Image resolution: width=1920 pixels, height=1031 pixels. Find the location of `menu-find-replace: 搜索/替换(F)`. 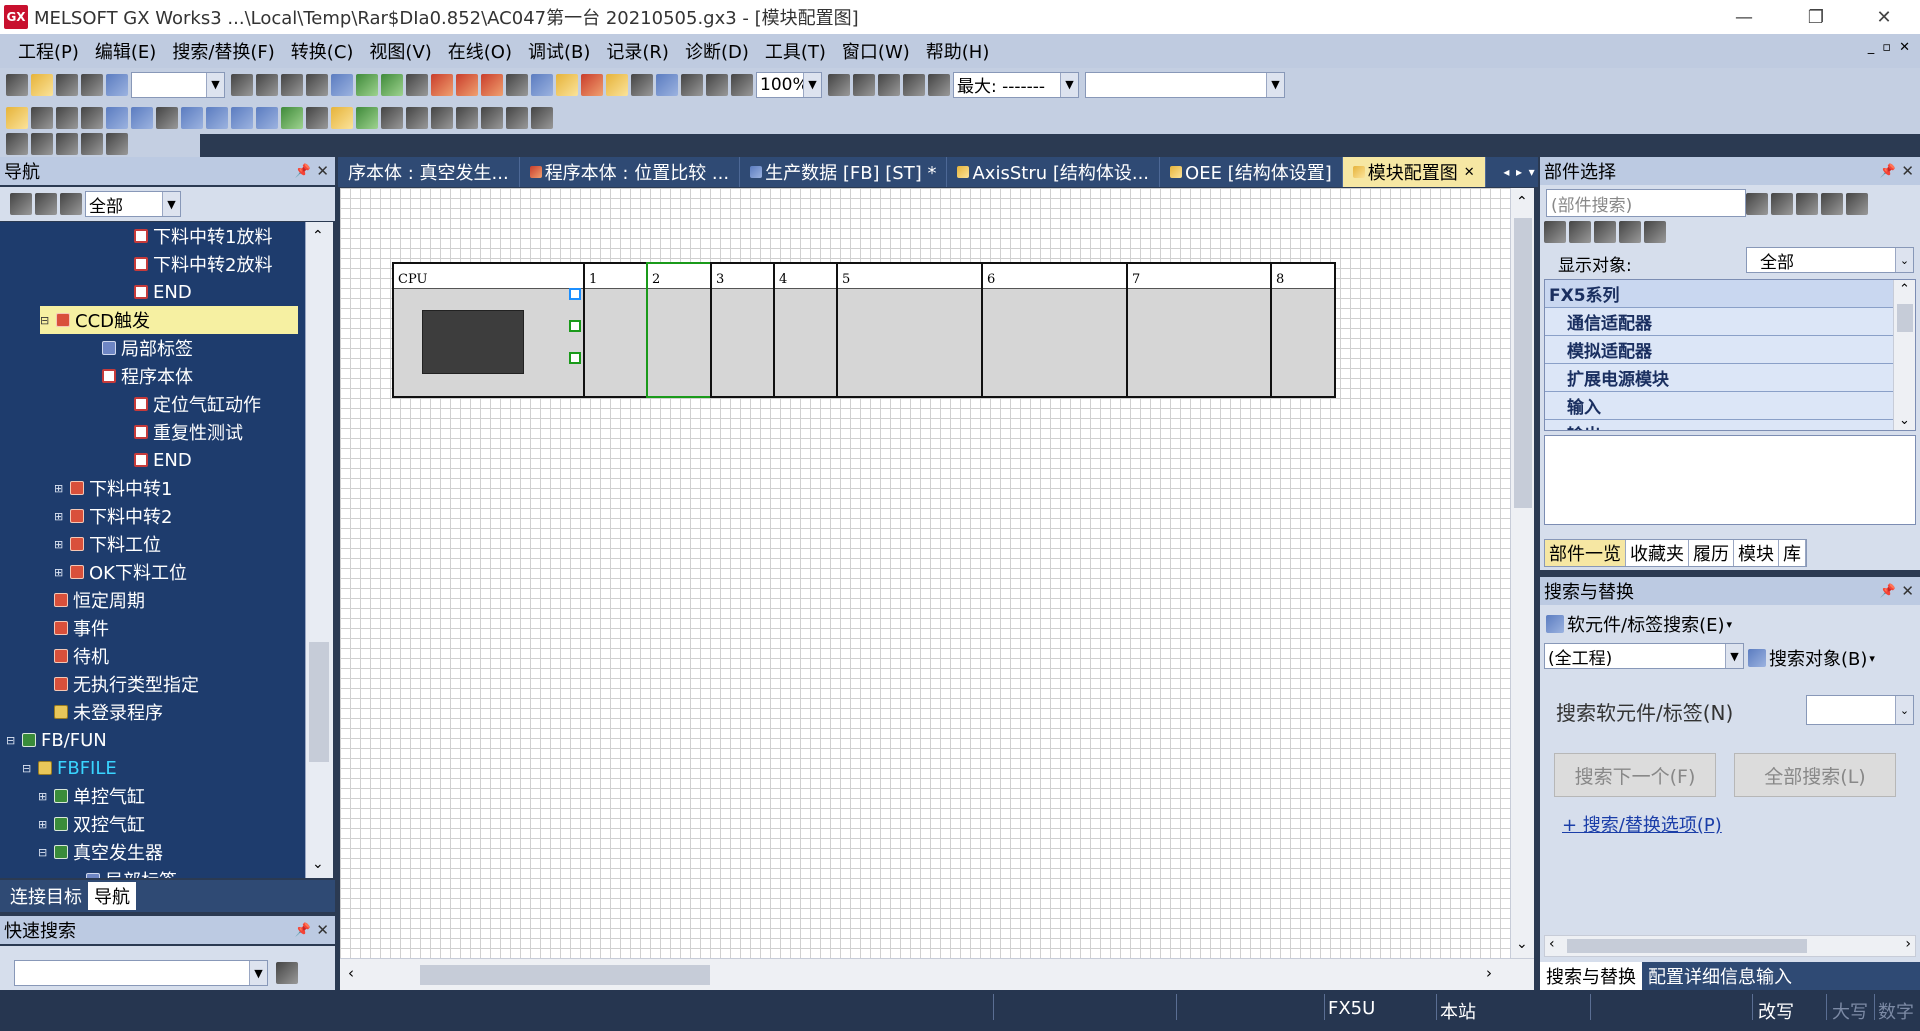

menu-find-replace: 搜索/替换(F) is located at coordinates (223, 51).